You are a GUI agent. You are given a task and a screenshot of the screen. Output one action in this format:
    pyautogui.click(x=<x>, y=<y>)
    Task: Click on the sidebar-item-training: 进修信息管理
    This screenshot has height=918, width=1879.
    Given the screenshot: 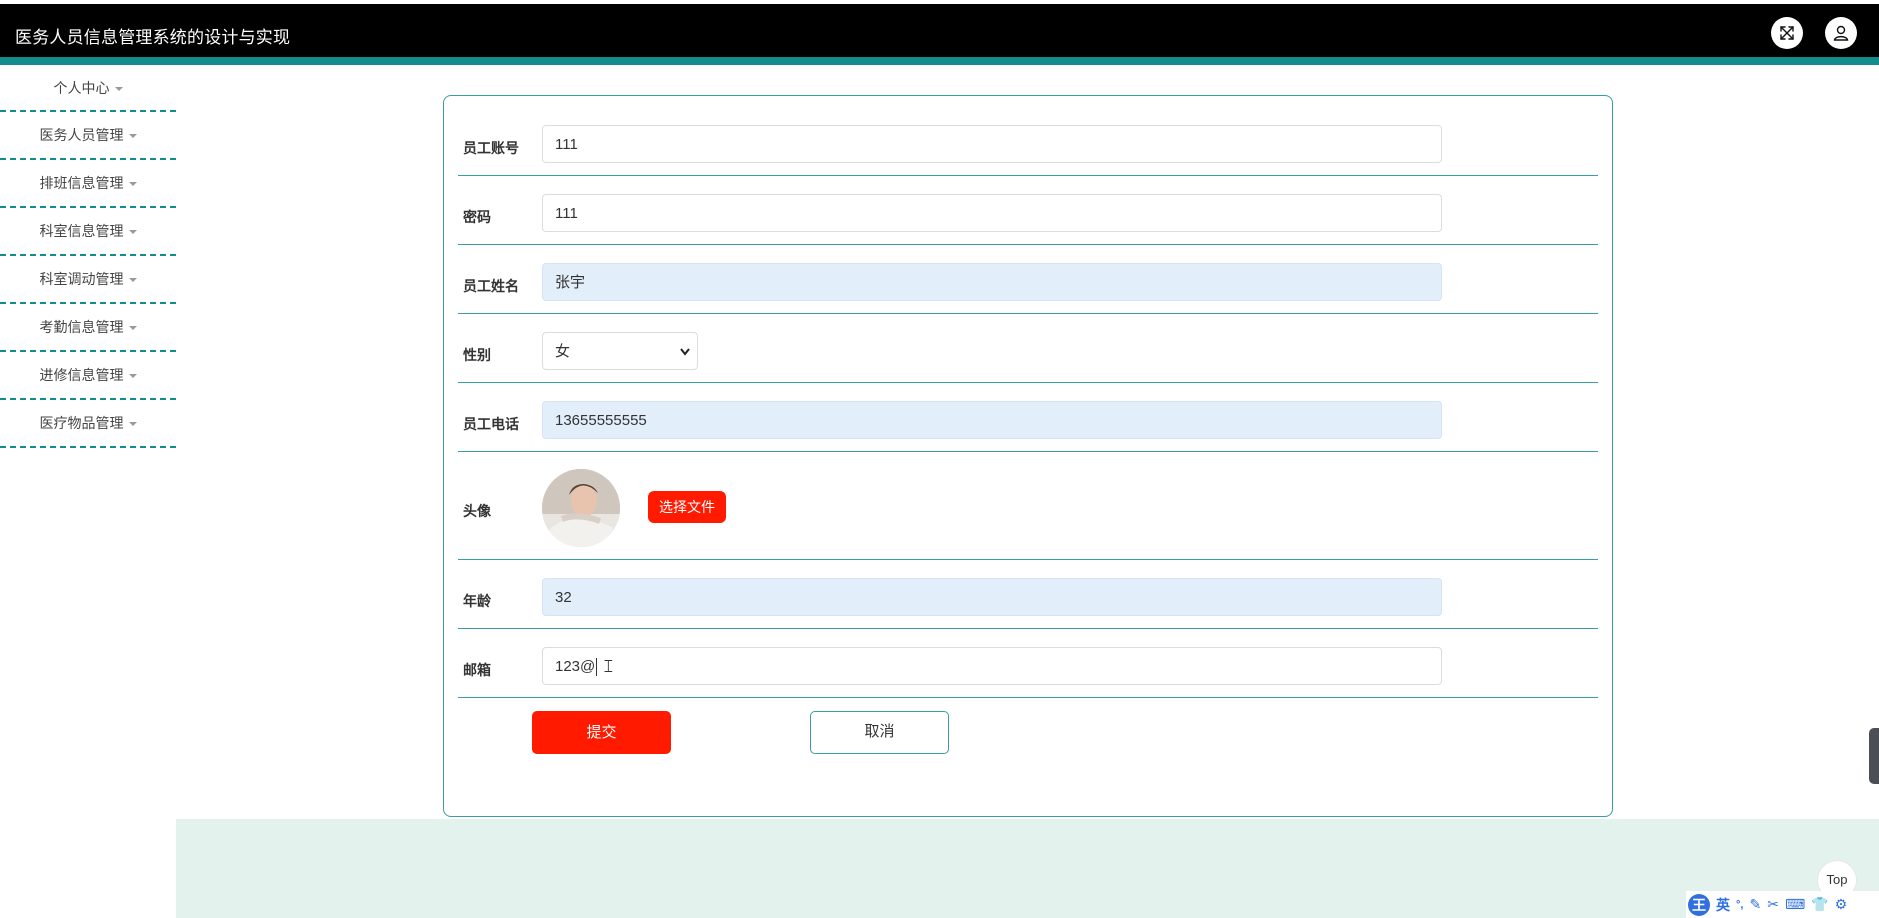 What is the action you would take?
    pyautogui.click(x=88, y=376)
    